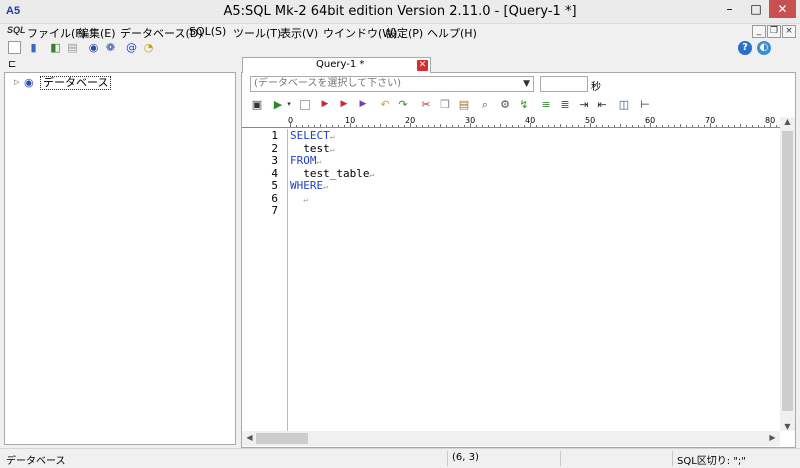 The width and height of the screenshot is (800, 468). What do you see at coordinates (774, 31) in the screenshot?
I see `mdi-restore-button: ❐` at bounding box center [774, 31].